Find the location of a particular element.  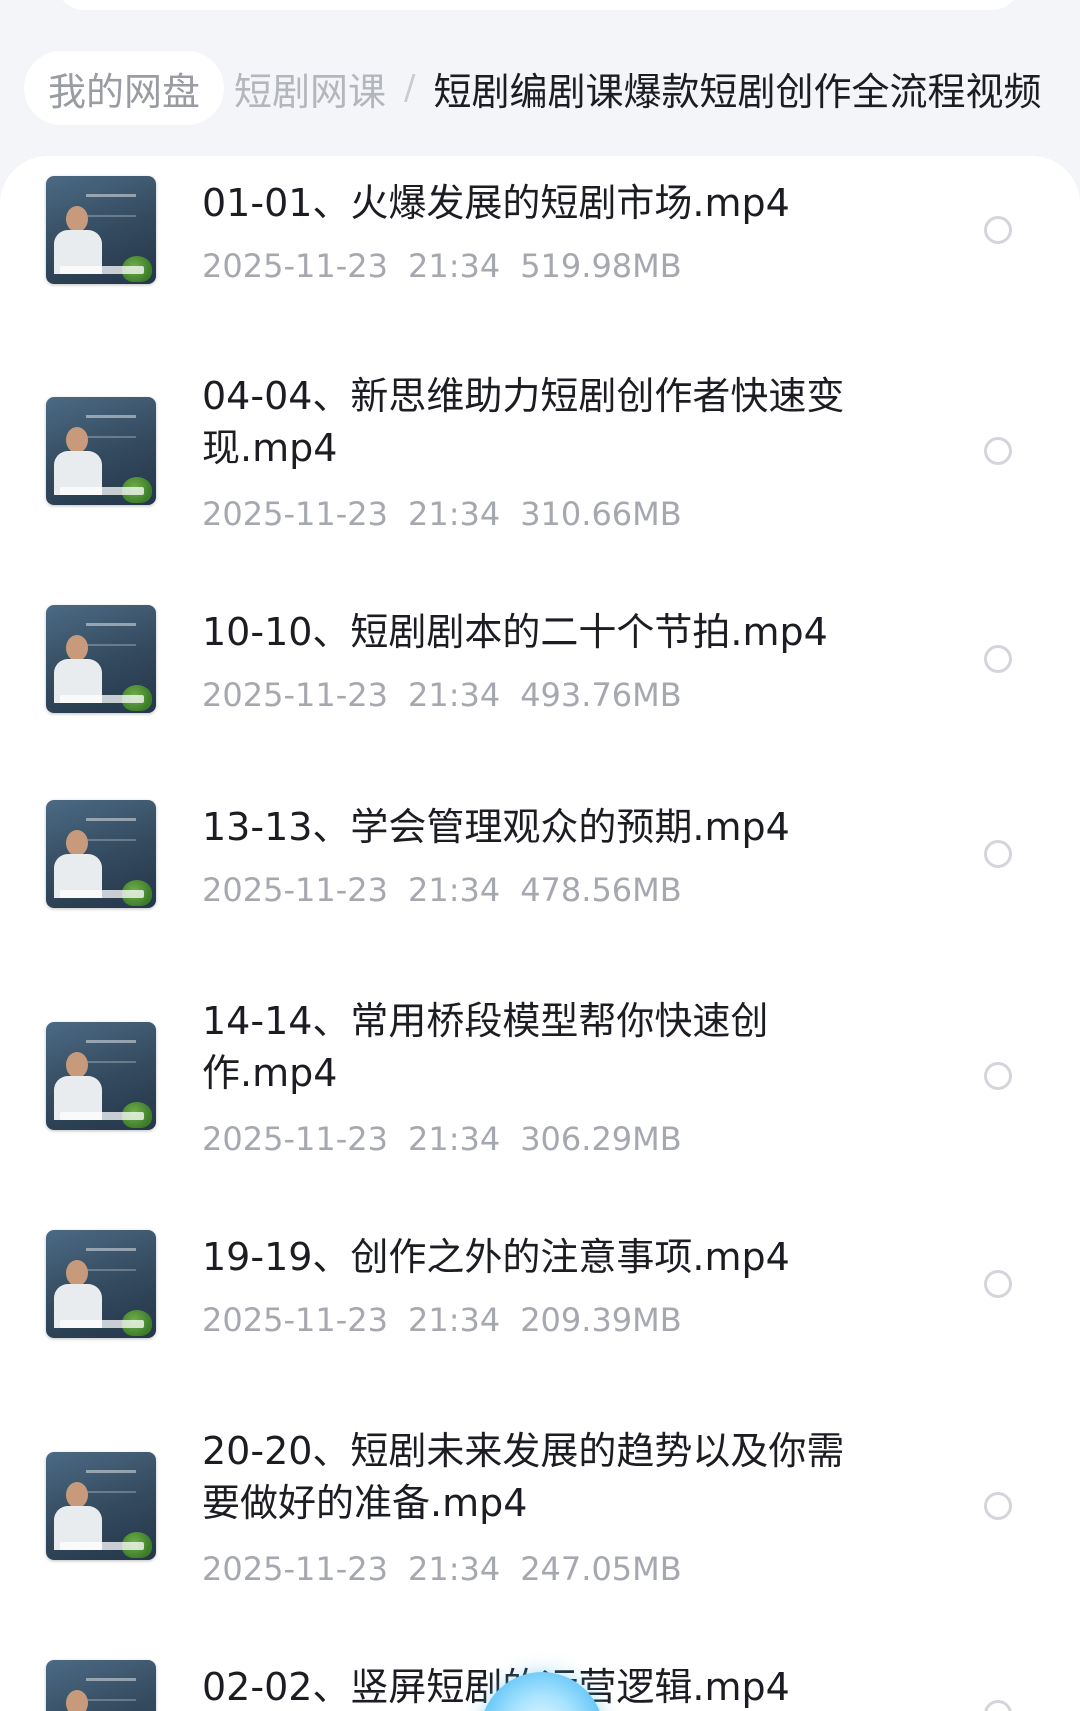

file-size: 209.39MB is located at coordinates (601, 1320).